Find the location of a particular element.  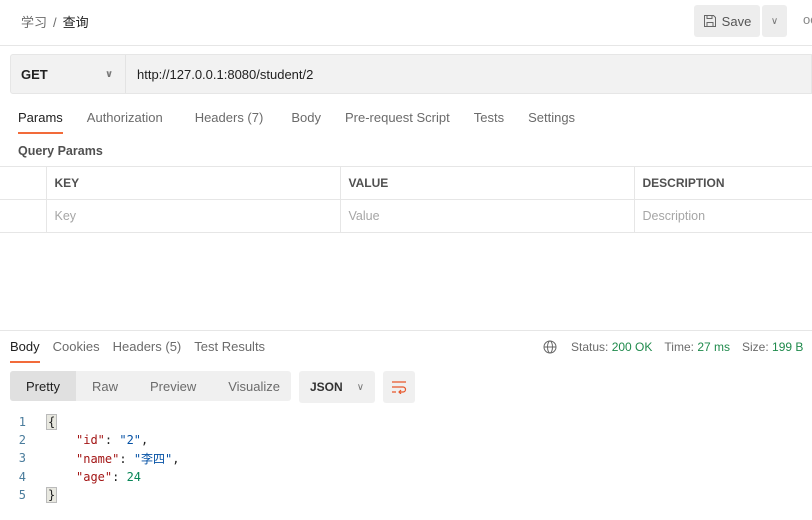

method-label: GET is located at coordinates (34, 74).